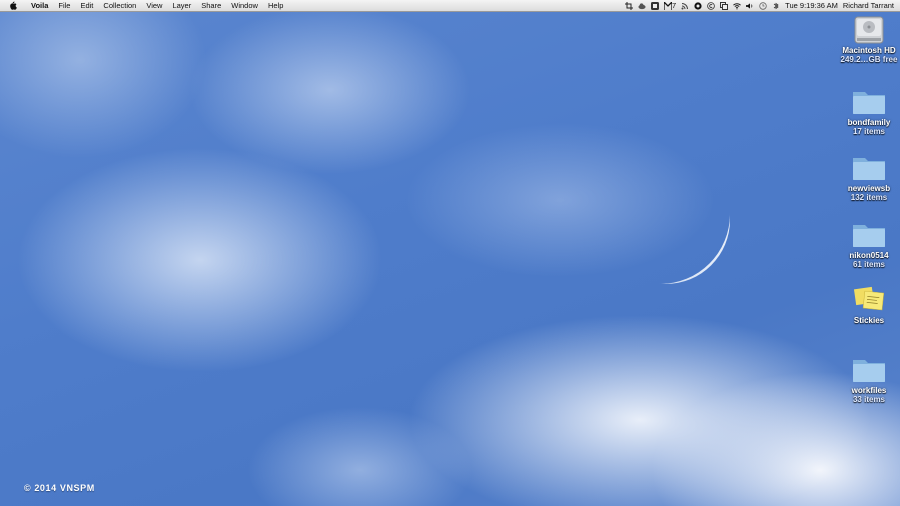 Image resolution: width=900 pixels, height=506 pixels. I want to click on menu-file: File, so click(64, 5).